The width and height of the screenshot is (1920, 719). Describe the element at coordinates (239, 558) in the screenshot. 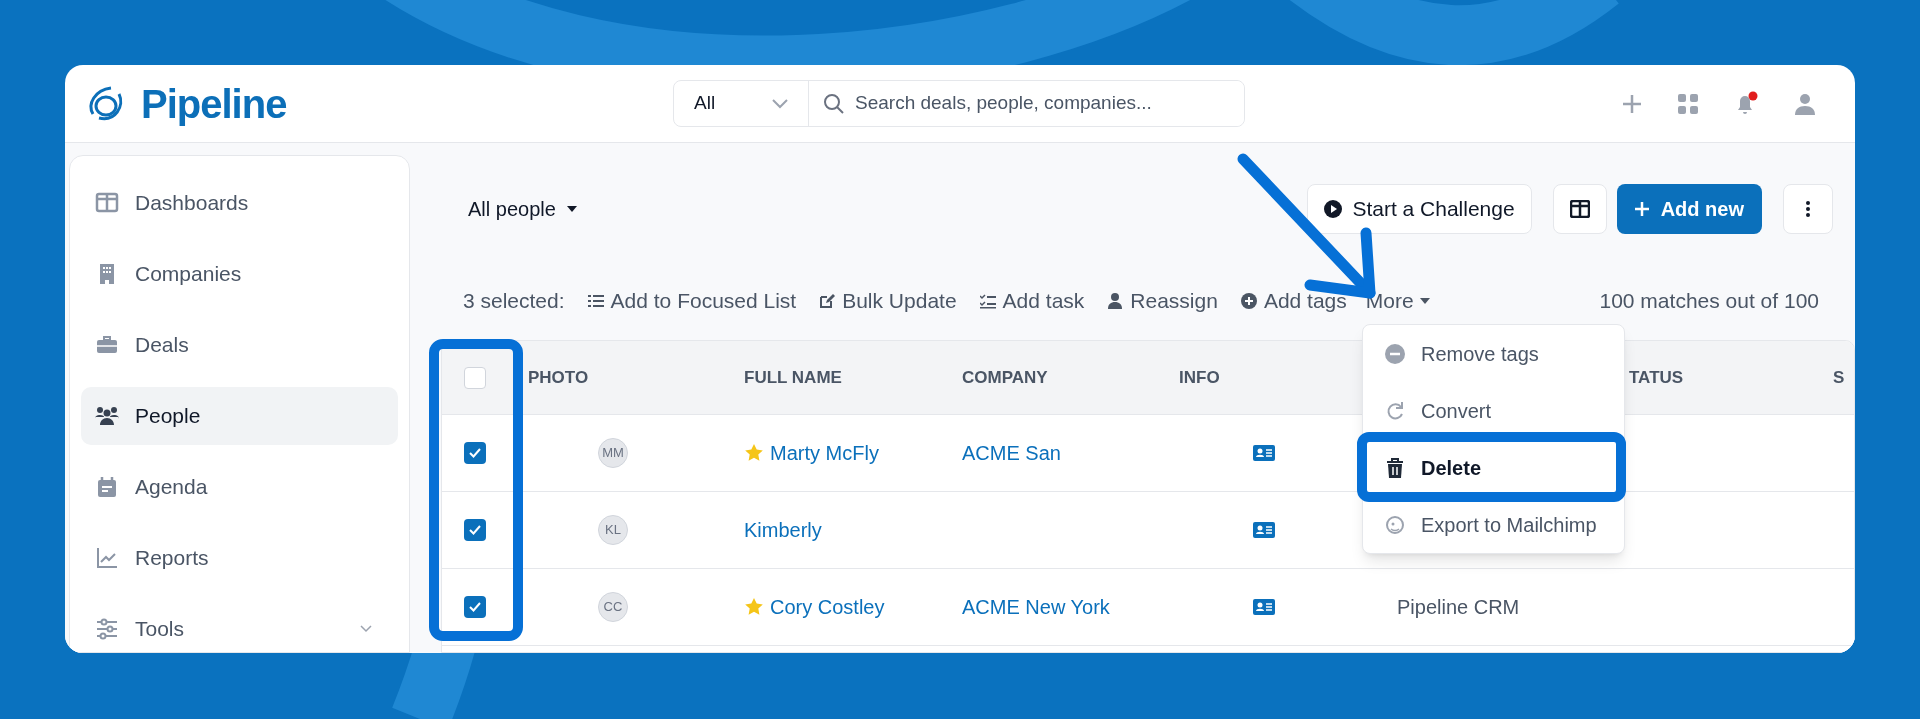

I see `sidebar-item: Reports` at that location.